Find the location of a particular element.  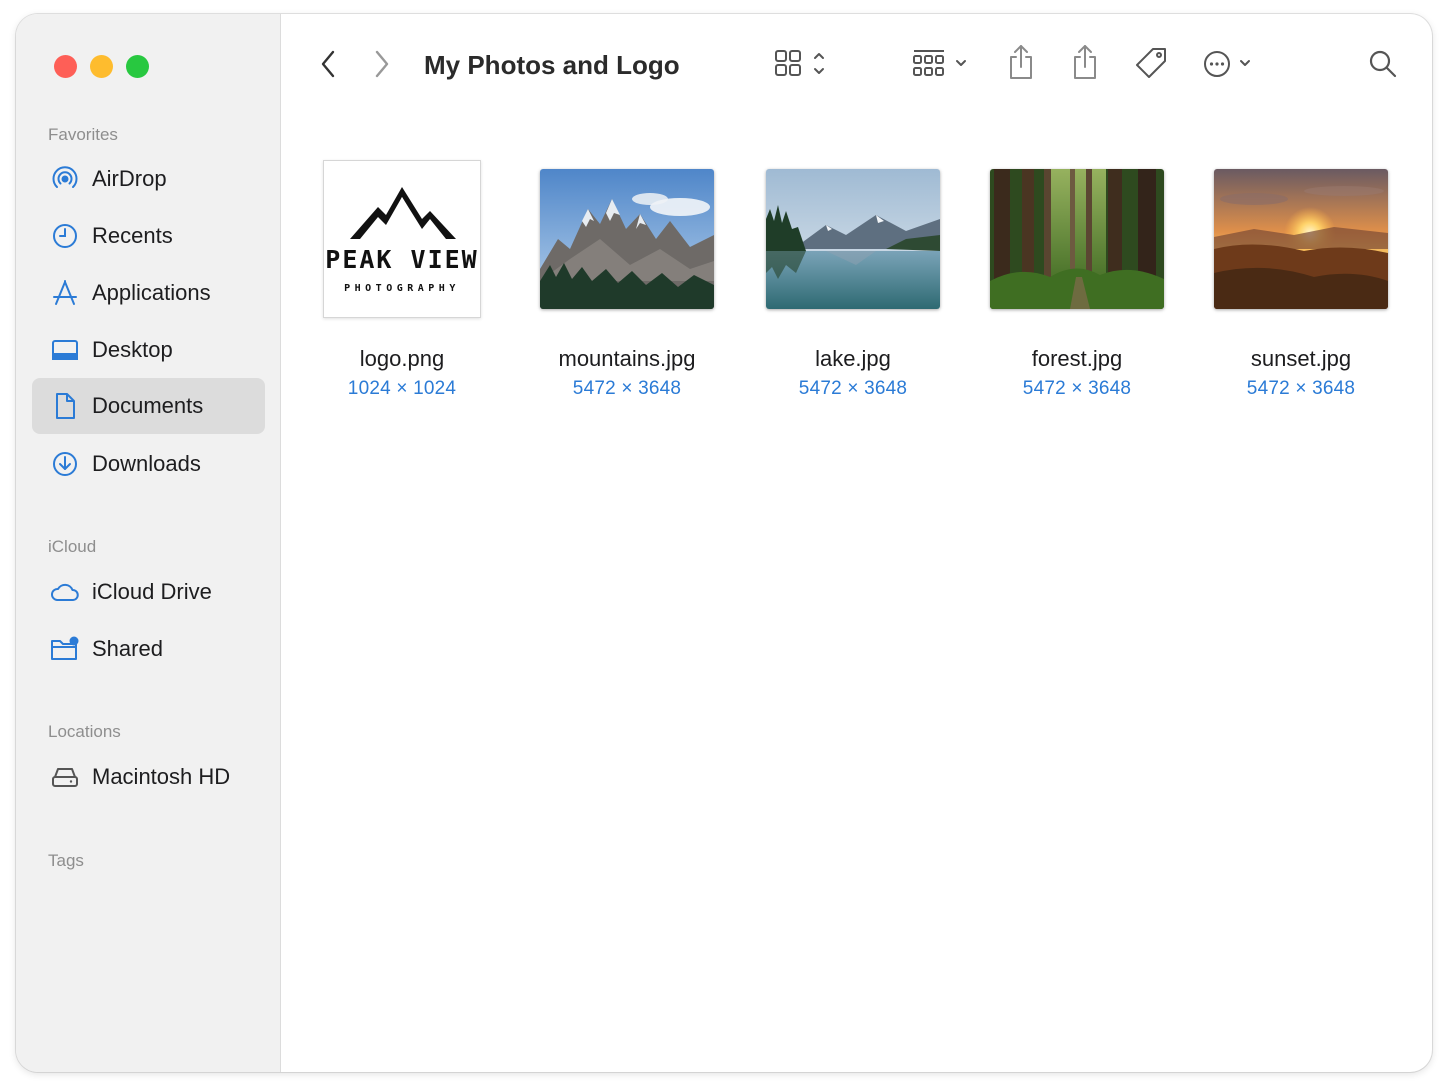

tag-button is located at coordinates (1152, 65).